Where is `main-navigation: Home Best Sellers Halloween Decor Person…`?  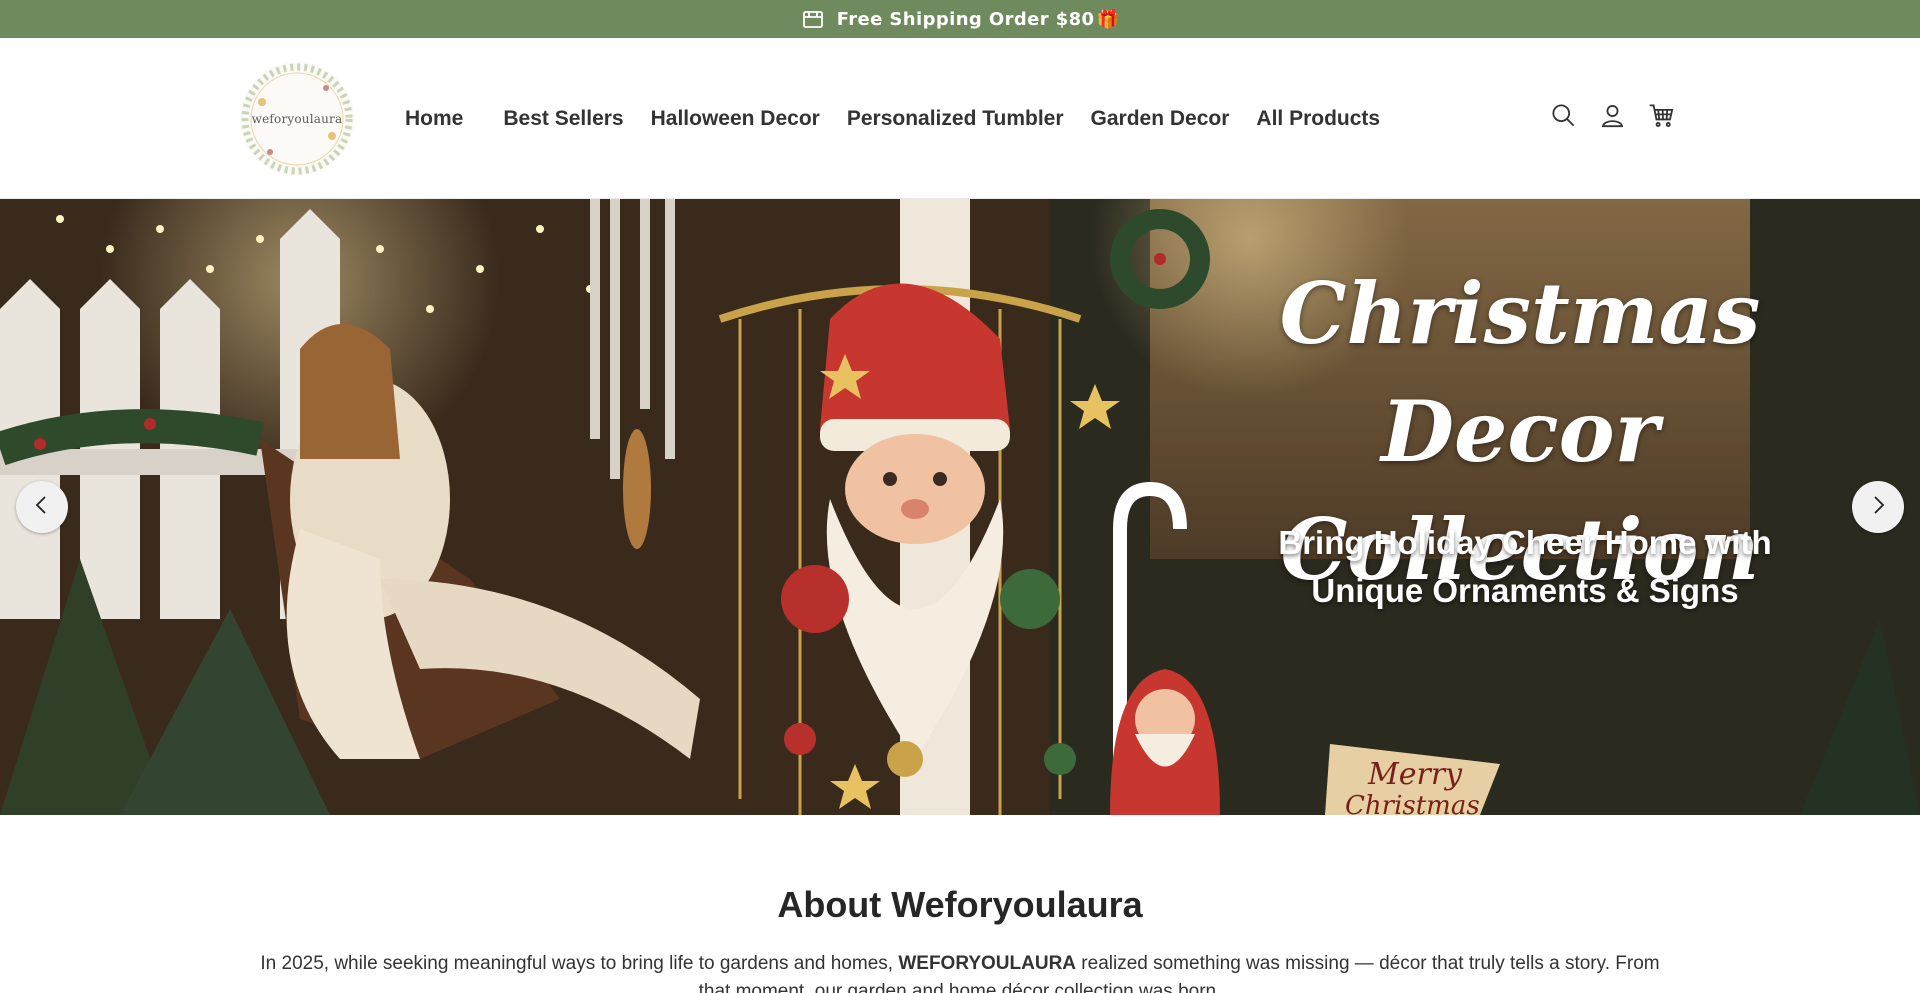 main-navigation: Home Best Sellers Halloween Decor Person… is located at coordinates (906, 119).